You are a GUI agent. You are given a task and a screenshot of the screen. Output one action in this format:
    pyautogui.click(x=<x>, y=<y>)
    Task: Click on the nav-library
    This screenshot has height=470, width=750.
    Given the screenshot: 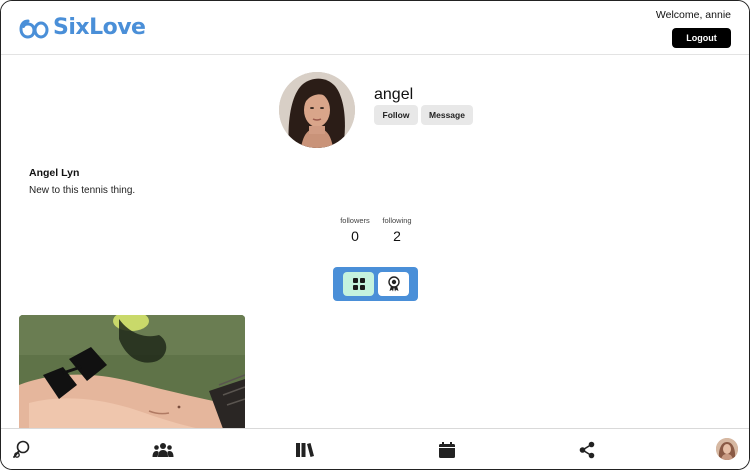 What is the action you would take?
    pyautogui.click(x=305, y=450)
    